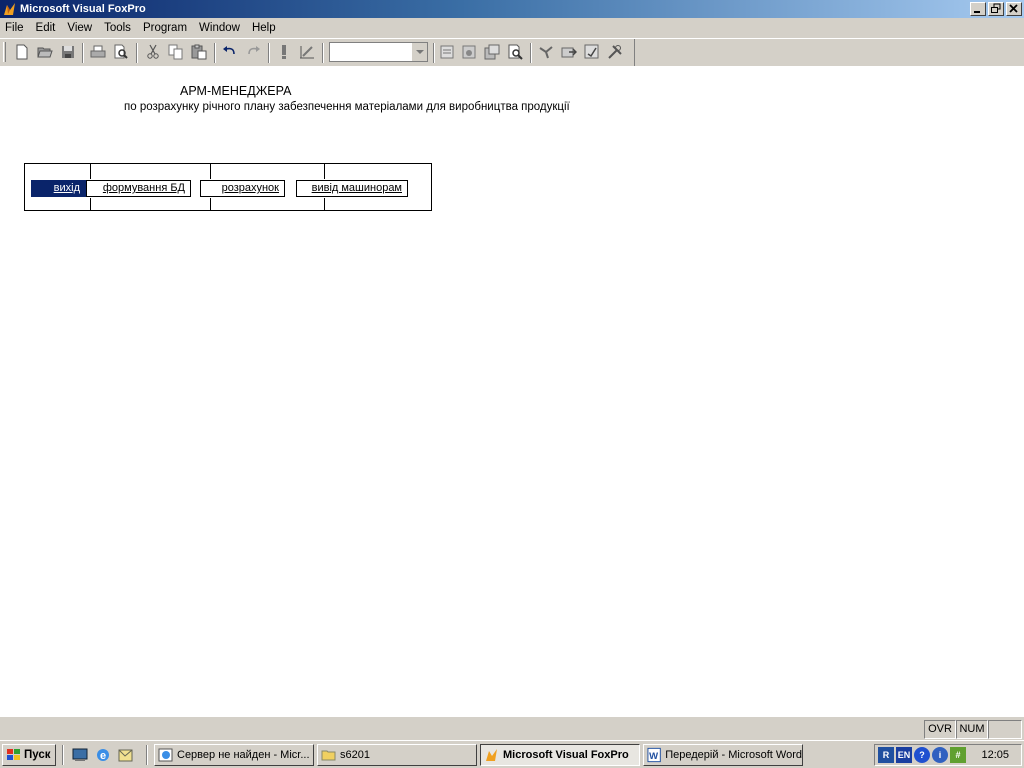 The height and width of the screenshot is (768, 1024). Describe the element at coordinates (512, 9) in the screenshot. I see `title-bar: Microsoft Visual FoxPro` at that location.